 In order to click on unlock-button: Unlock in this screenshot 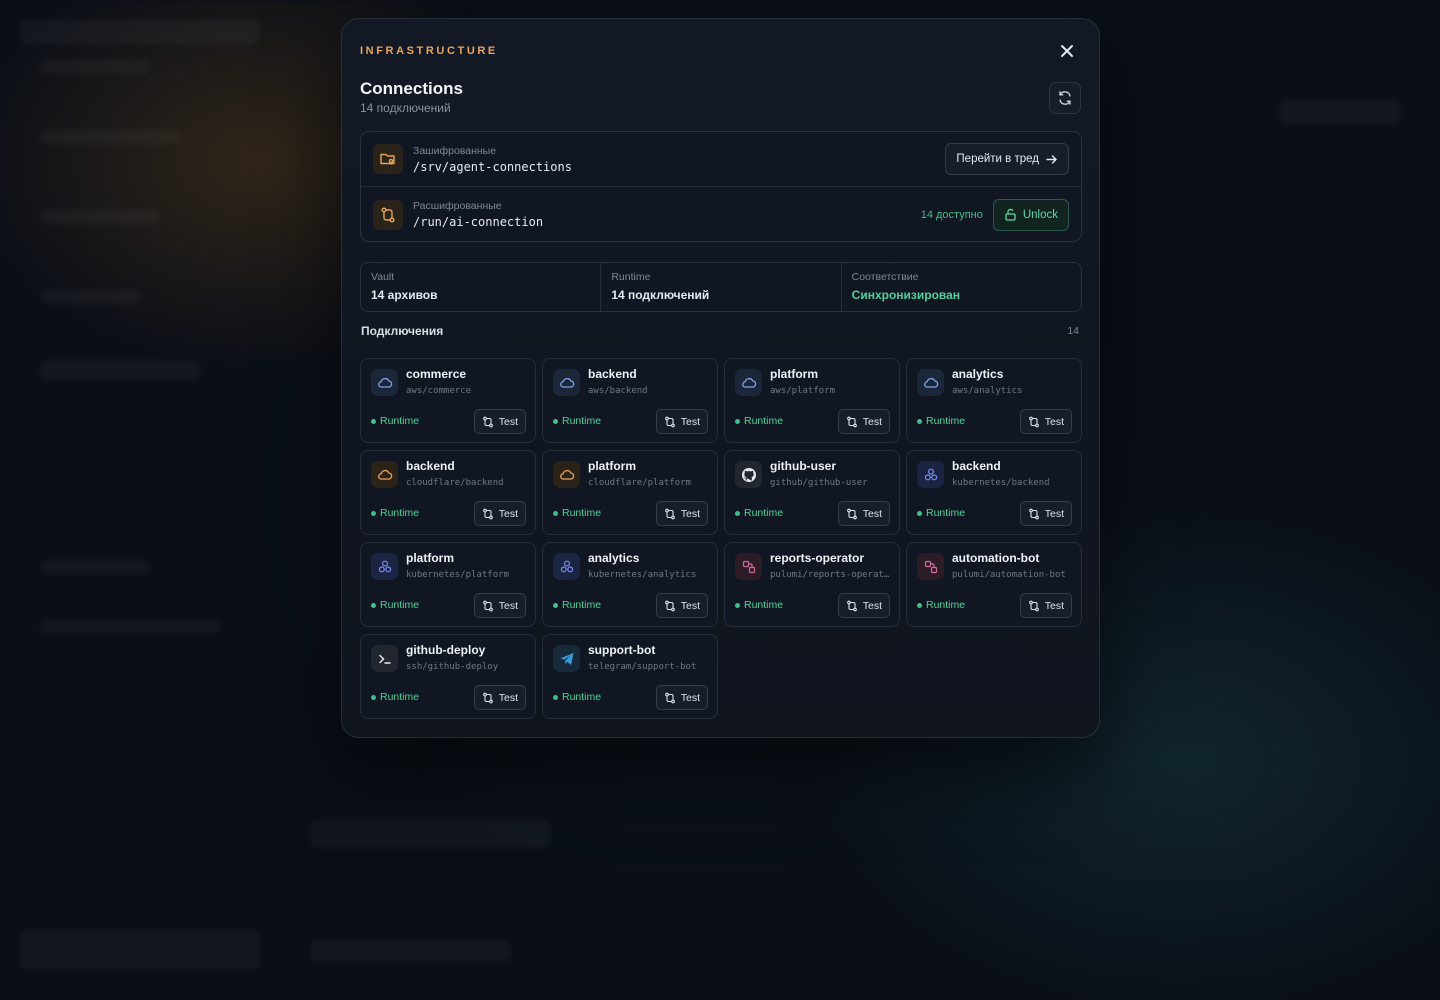, I will do `click(1030, 214)`.